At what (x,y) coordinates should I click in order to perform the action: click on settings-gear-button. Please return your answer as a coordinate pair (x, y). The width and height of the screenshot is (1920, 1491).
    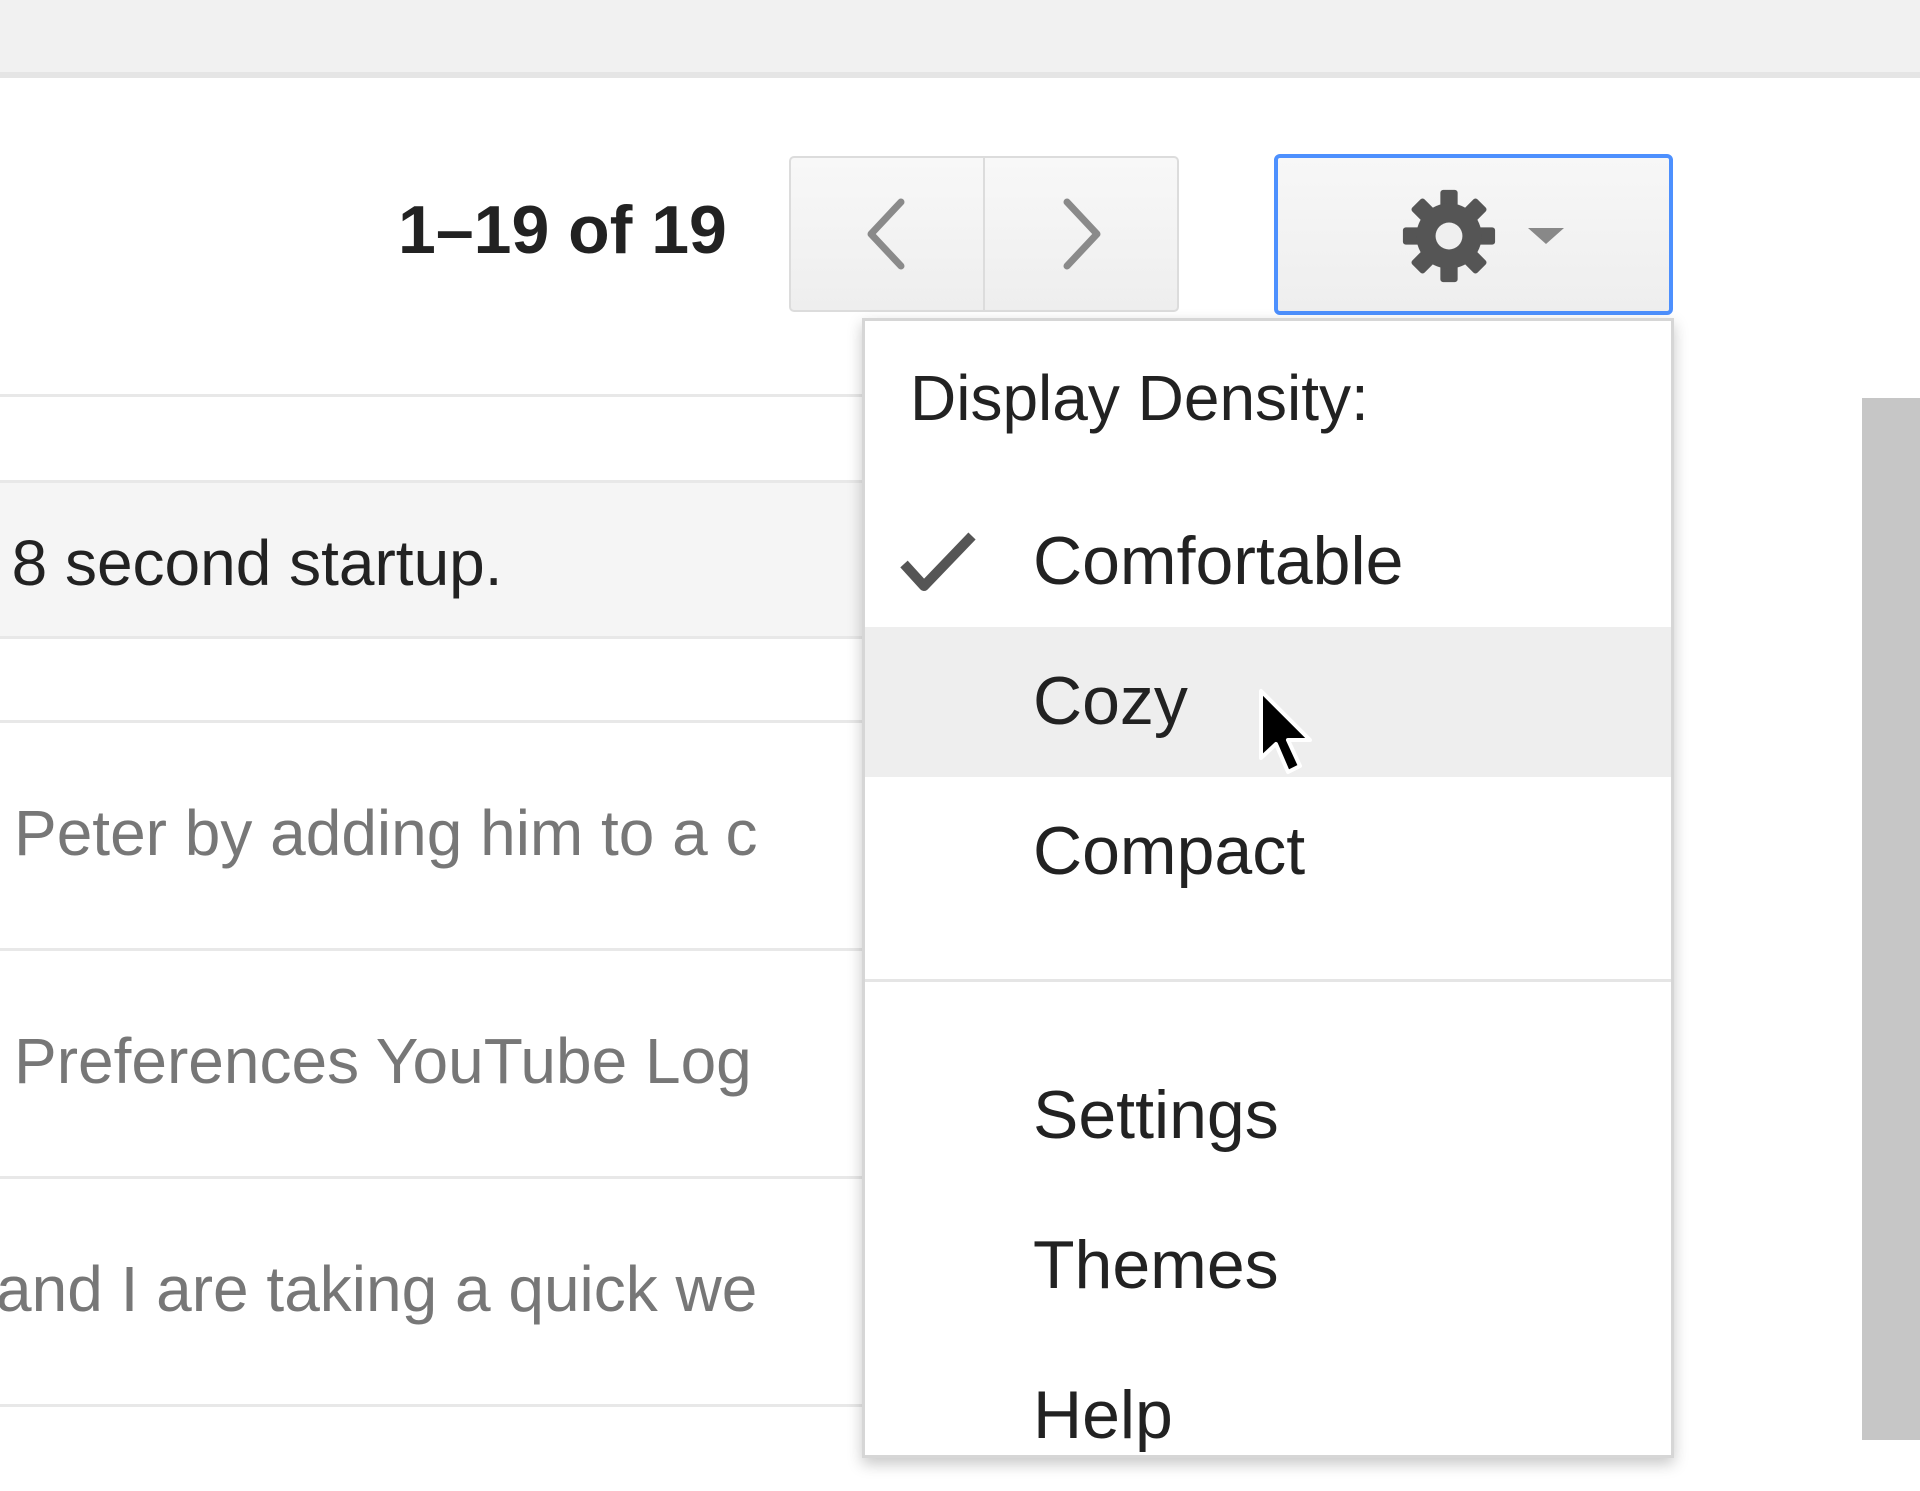
    Looking at the image, I should click on (1473, 234).